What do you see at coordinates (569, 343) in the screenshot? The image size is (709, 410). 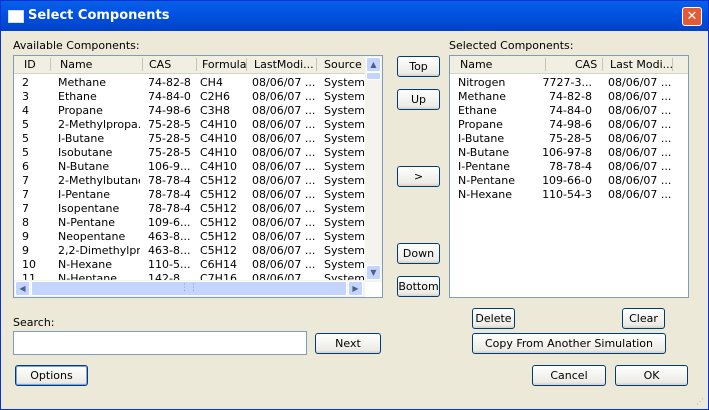 I see `copy-from-another-simulation-button: Copy From Another Simulation` at bounding box center [569, 343].